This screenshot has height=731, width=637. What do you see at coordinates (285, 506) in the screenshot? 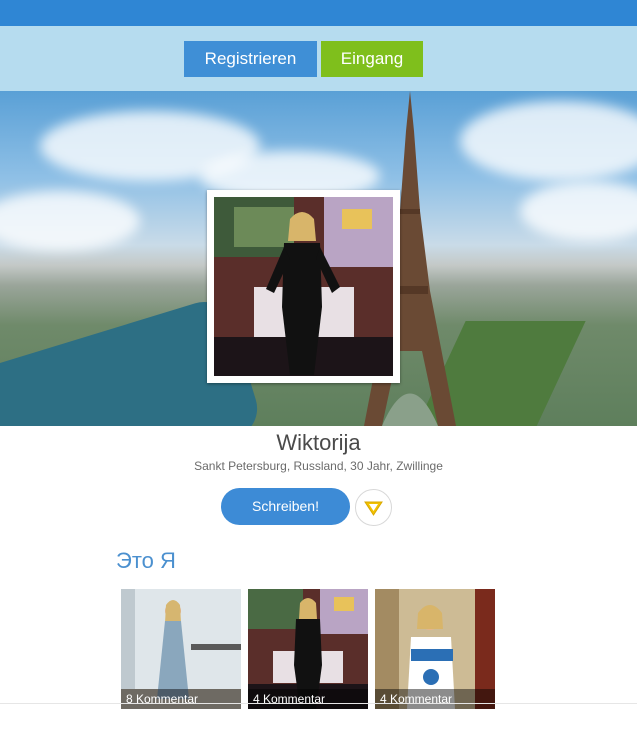
I see `write-message-button: Schreiben!` at bounding box center [285, 506].